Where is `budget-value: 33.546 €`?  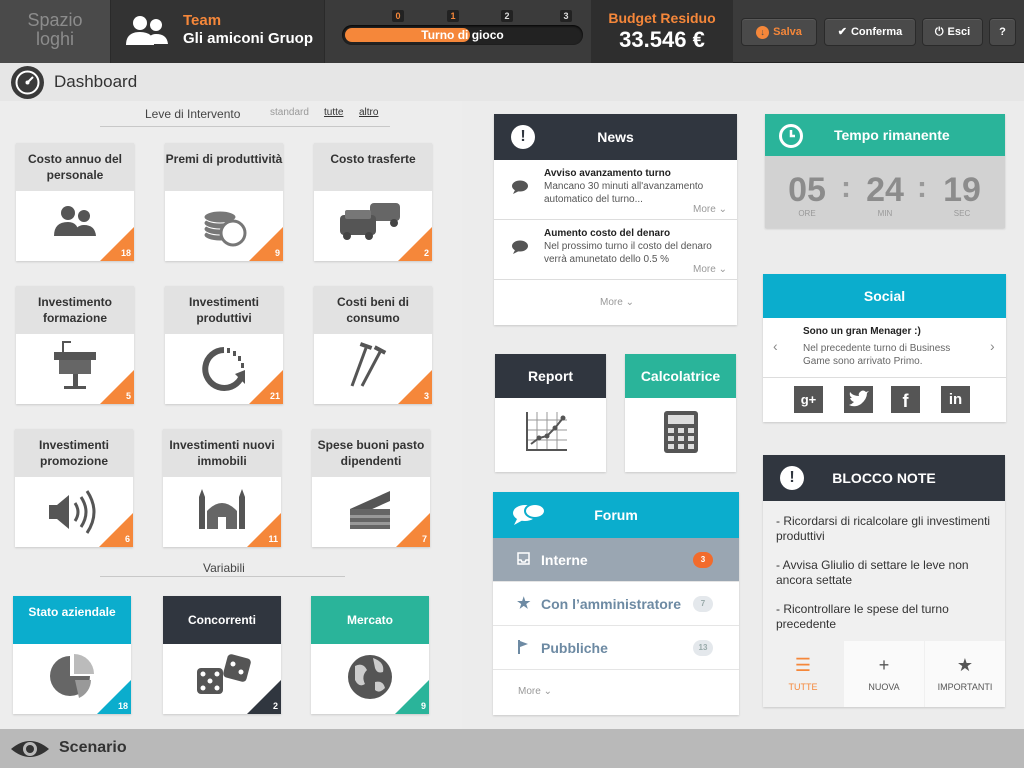 budget-value: 33.546 € is located at coordinates (662, 39).